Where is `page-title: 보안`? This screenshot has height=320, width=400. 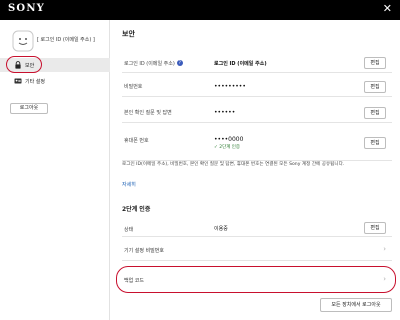
page-title: 보안 is located at coordinates (128, 34).